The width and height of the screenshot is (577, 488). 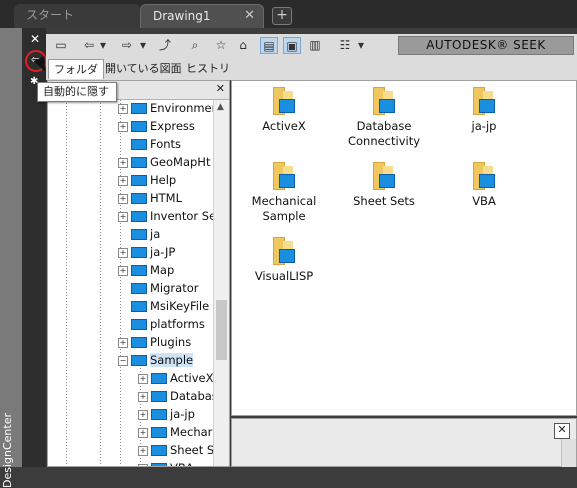 I want to click on tree-item: + ja-jp, so click(x=166, y=414).